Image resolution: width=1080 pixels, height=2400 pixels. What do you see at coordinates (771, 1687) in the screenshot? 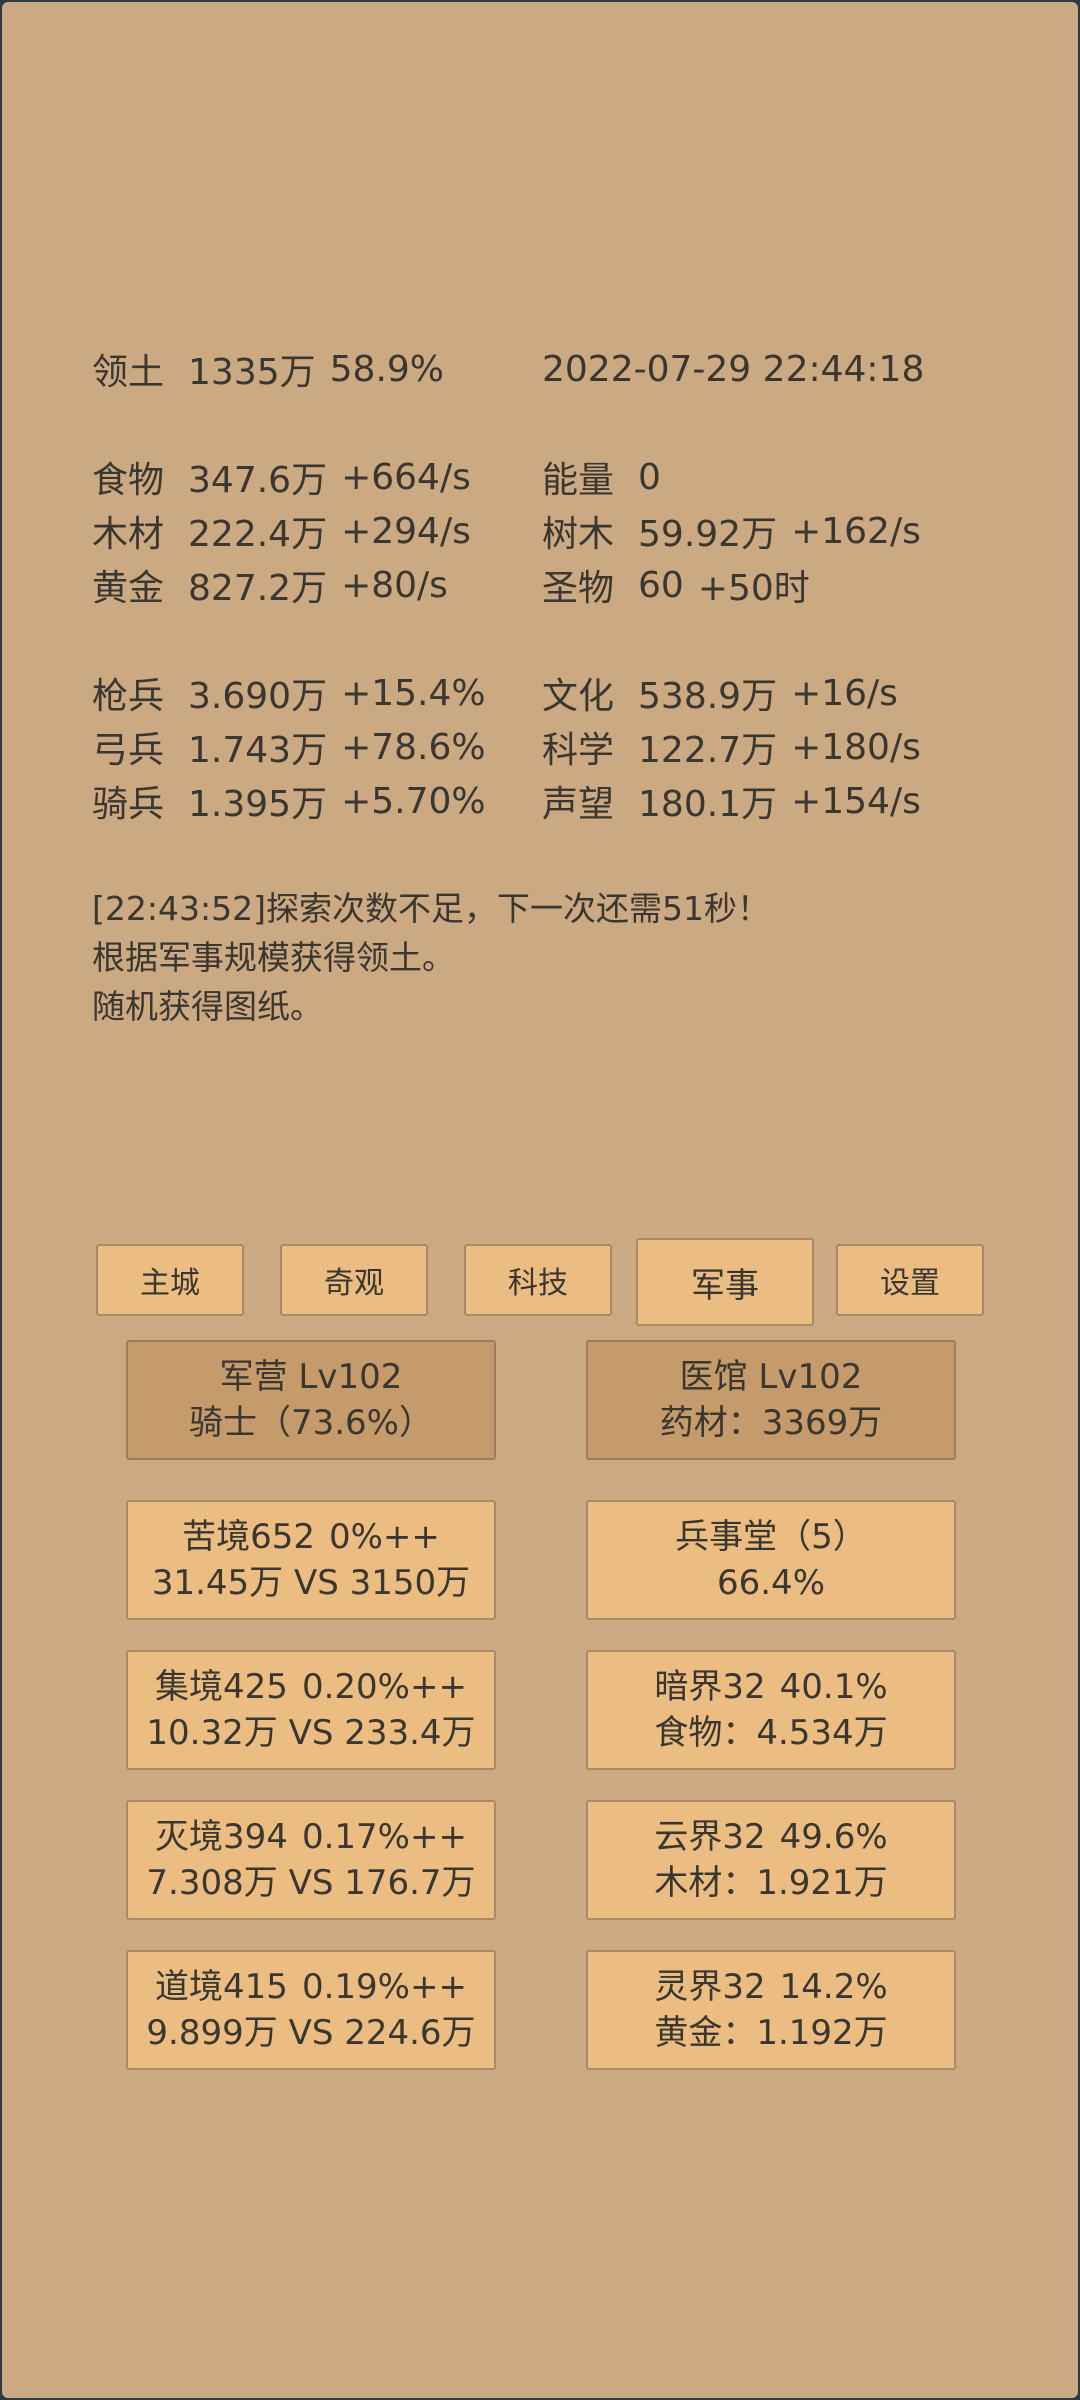
I see `card-title: 暗界32 40.1%` at bounding box center [771, 1687].